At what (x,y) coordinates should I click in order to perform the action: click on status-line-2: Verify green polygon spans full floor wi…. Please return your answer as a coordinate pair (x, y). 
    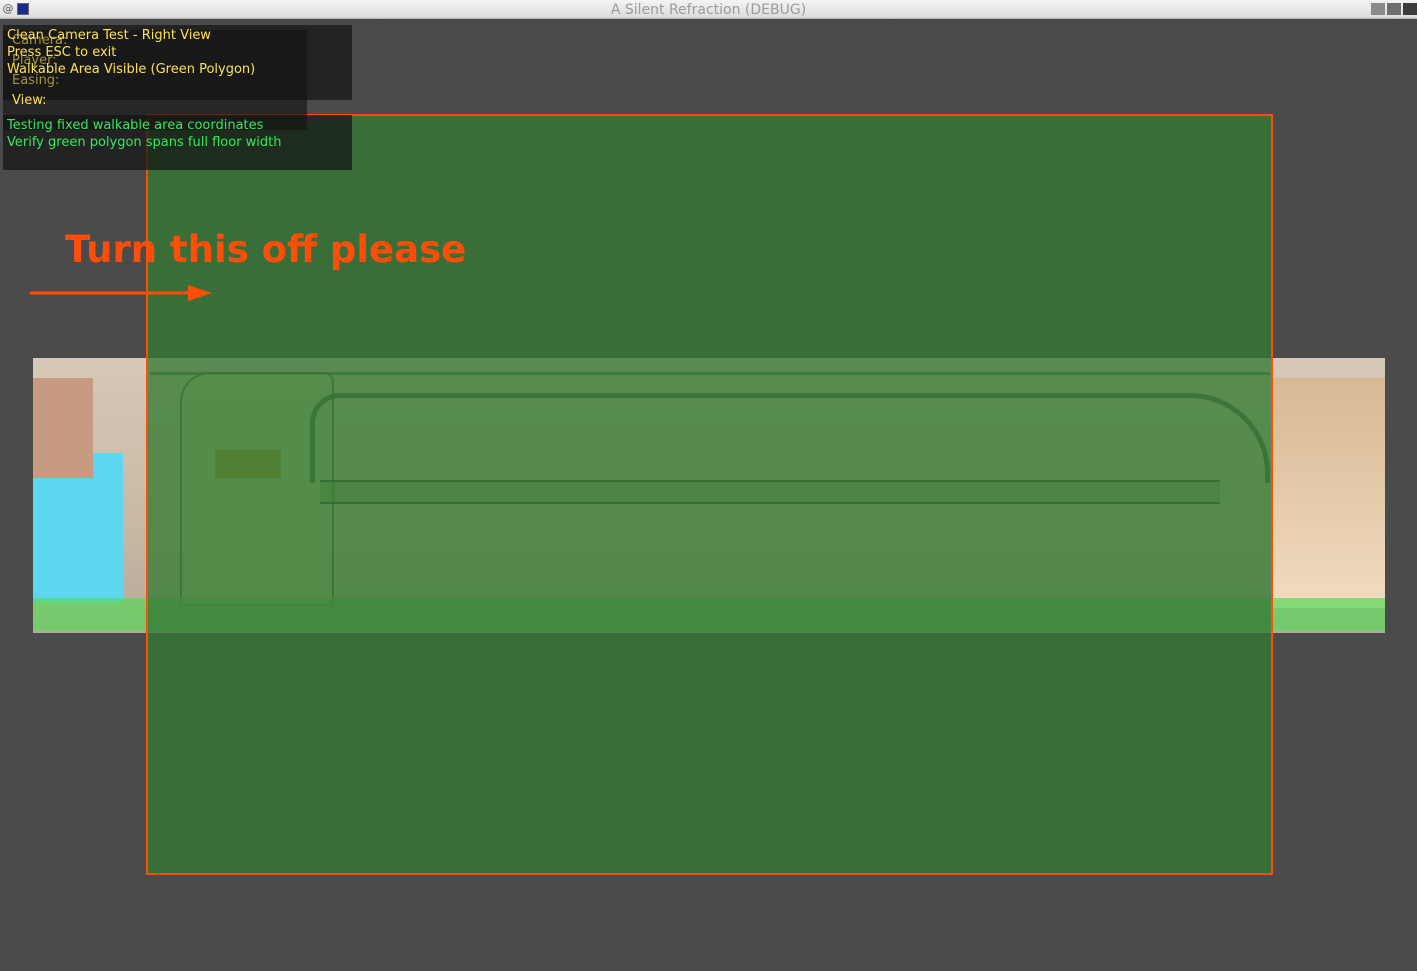
    Looking at the image, I should click on (144, 142).